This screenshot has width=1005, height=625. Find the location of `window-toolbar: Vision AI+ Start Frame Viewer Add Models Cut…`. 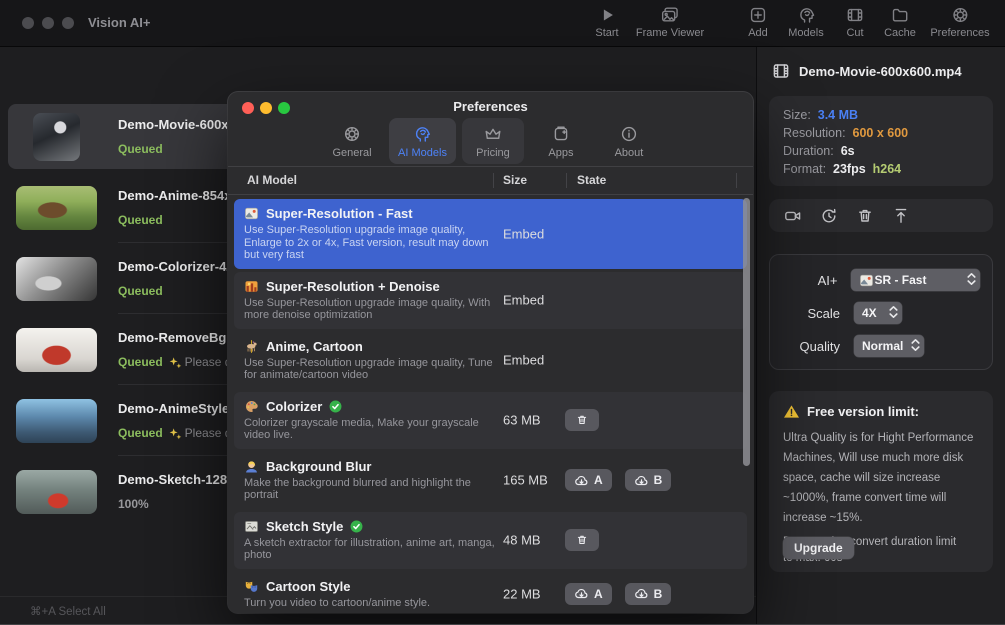

window-toolbar: Vision AI+ Start Frame Viewer Add Models Cut… is located at coordinates (502, 23).